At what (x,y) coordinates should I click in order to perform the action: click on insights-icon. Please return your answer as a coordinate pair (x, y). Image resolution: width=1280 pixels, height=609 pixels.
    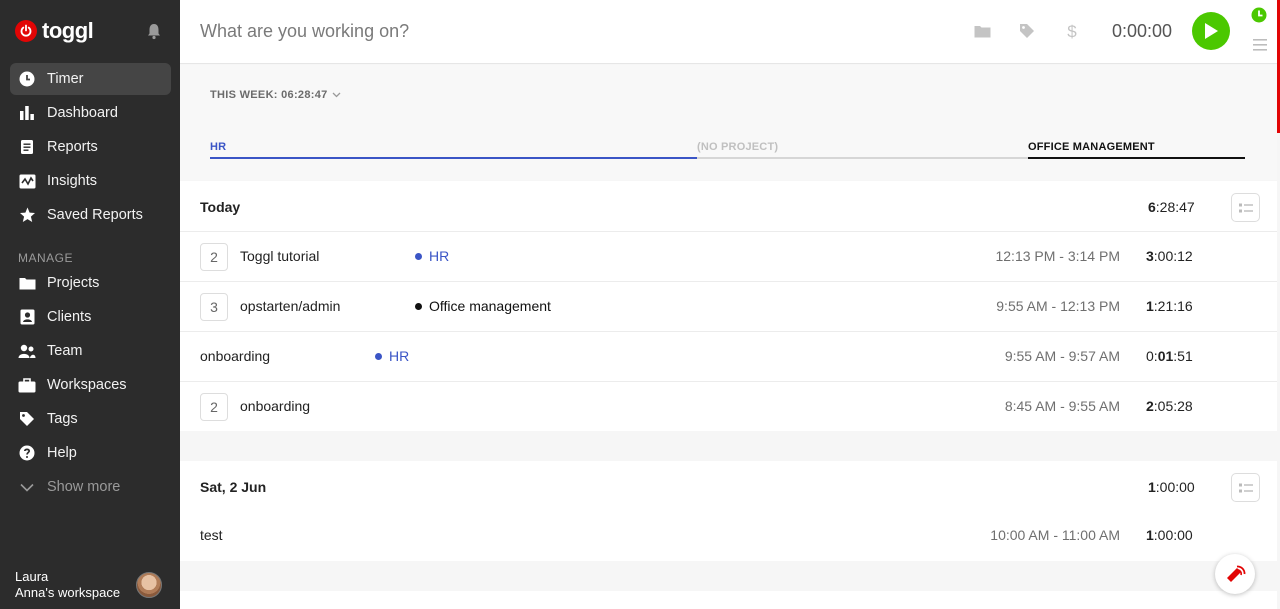
    Looking at the image, I should click on (27, 181).